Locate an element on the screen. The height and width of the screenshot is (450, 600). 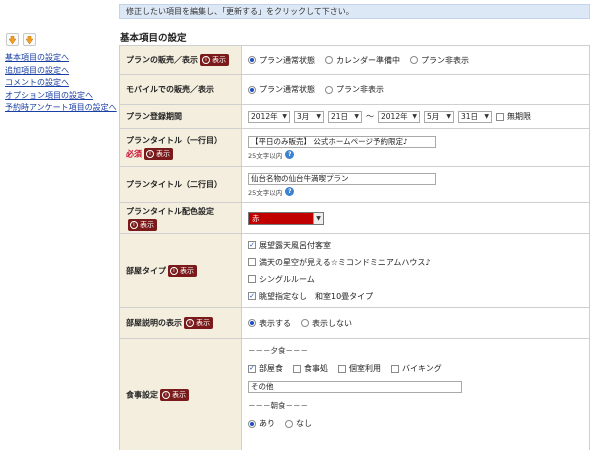
sidebar-link-survey: 予約時アンケート項目の設定へ is located at coordinates (61, 108).